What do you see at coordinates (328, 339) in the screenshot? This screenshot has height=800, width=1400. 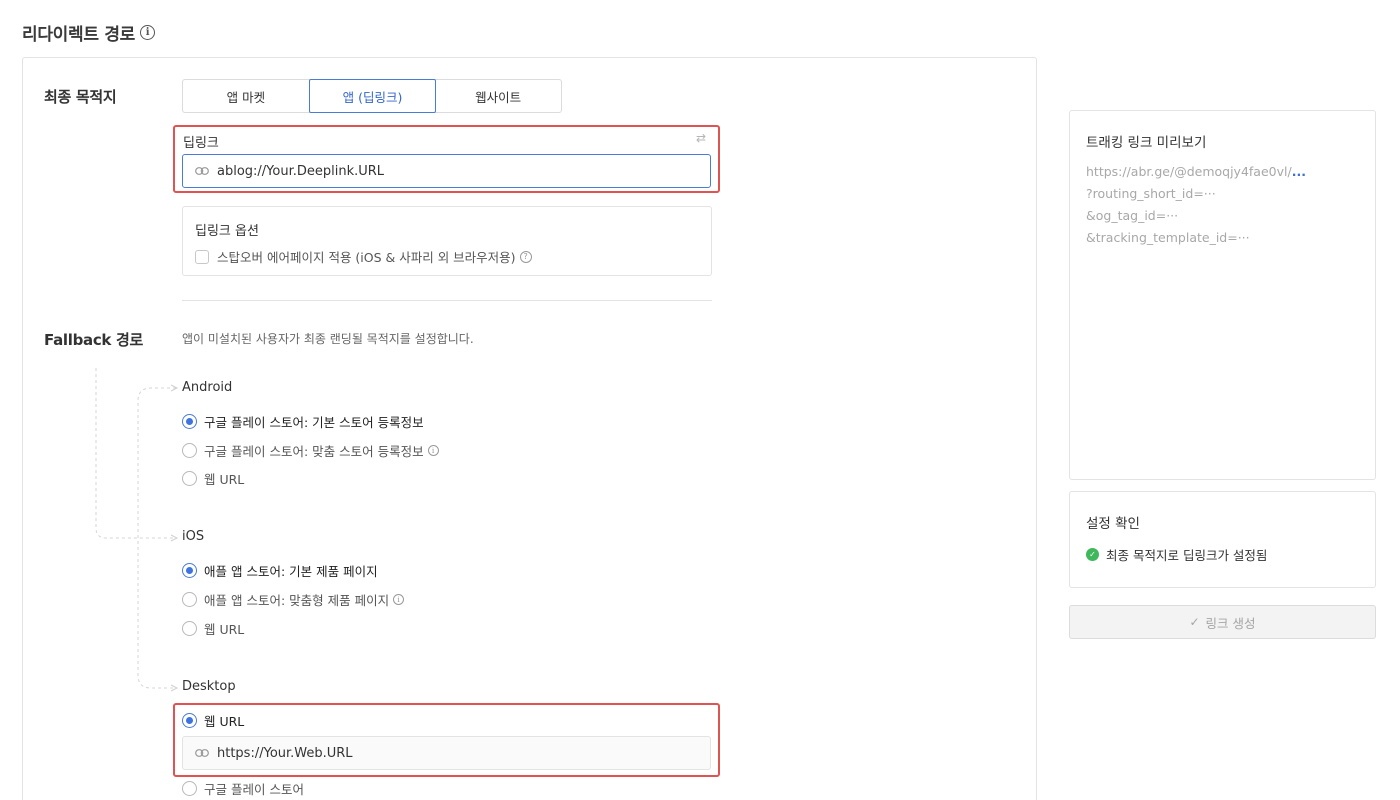 I see `fallback-helper: 앱이 미설치된 사용자가 최종 랜딩될 목적지를 설정합니다.` at bounding box center [328, 339].